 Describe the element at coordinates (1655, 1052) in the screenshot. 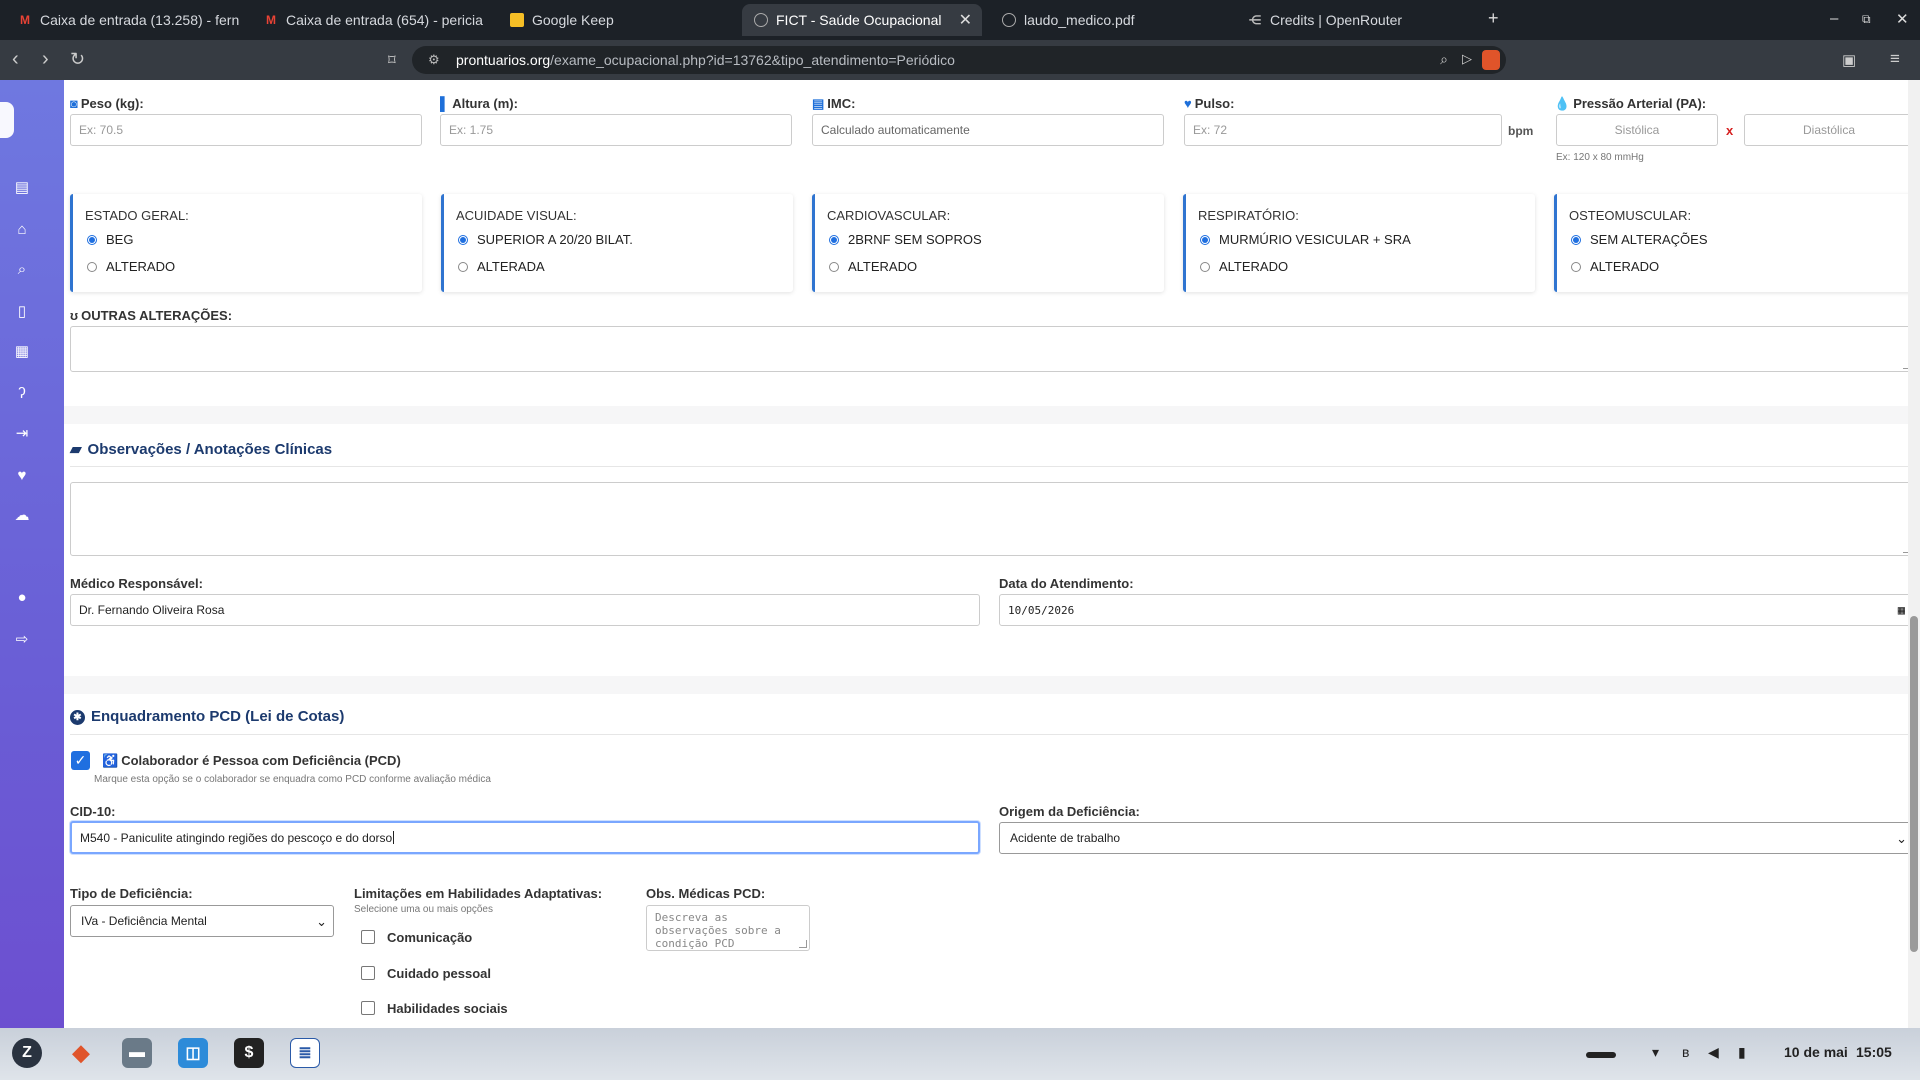

I see `wifi-icon: ▾` at that location.